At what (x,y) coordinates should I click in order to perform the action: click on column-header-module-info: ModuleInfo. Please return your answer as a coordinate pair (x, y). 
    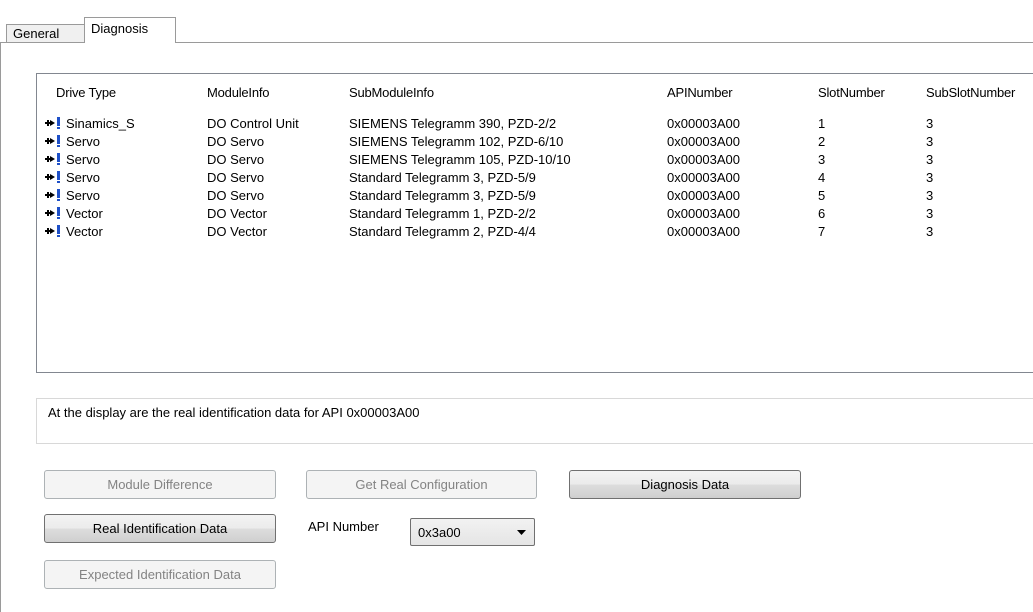
    Looking at the image, I should click on (238, 92).